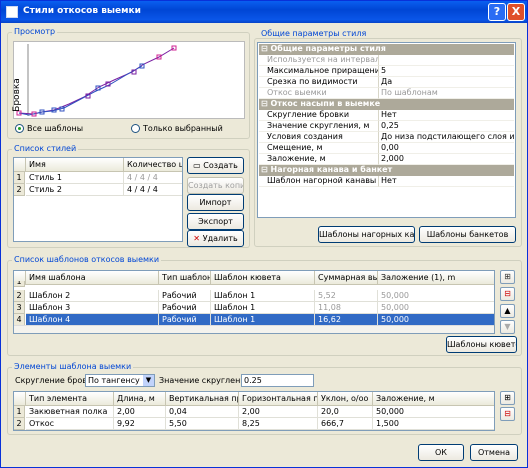 This screenshot has width=528, height=468. Describe the element at coordinates (331, 169) in the screenshot. I see `category-ditch-berm-label: Нагорная канава и банкет` at that location.